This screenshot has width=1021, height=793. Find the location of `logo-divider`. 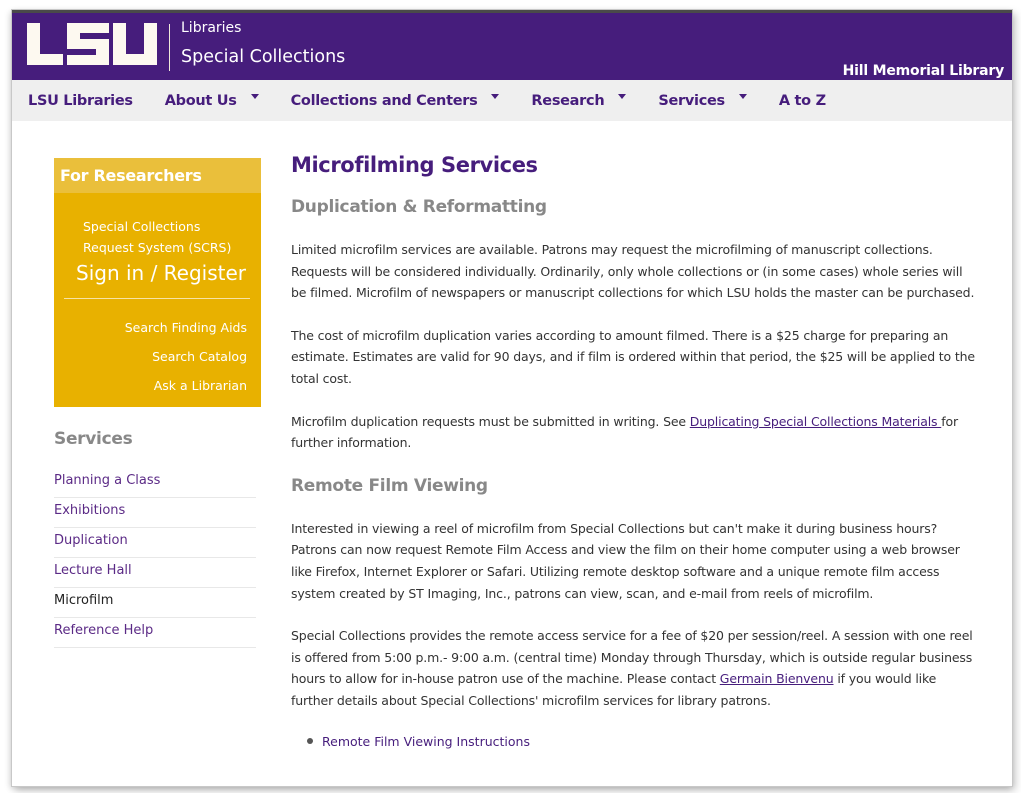

logo-divider is located at coordinates (169, 47).